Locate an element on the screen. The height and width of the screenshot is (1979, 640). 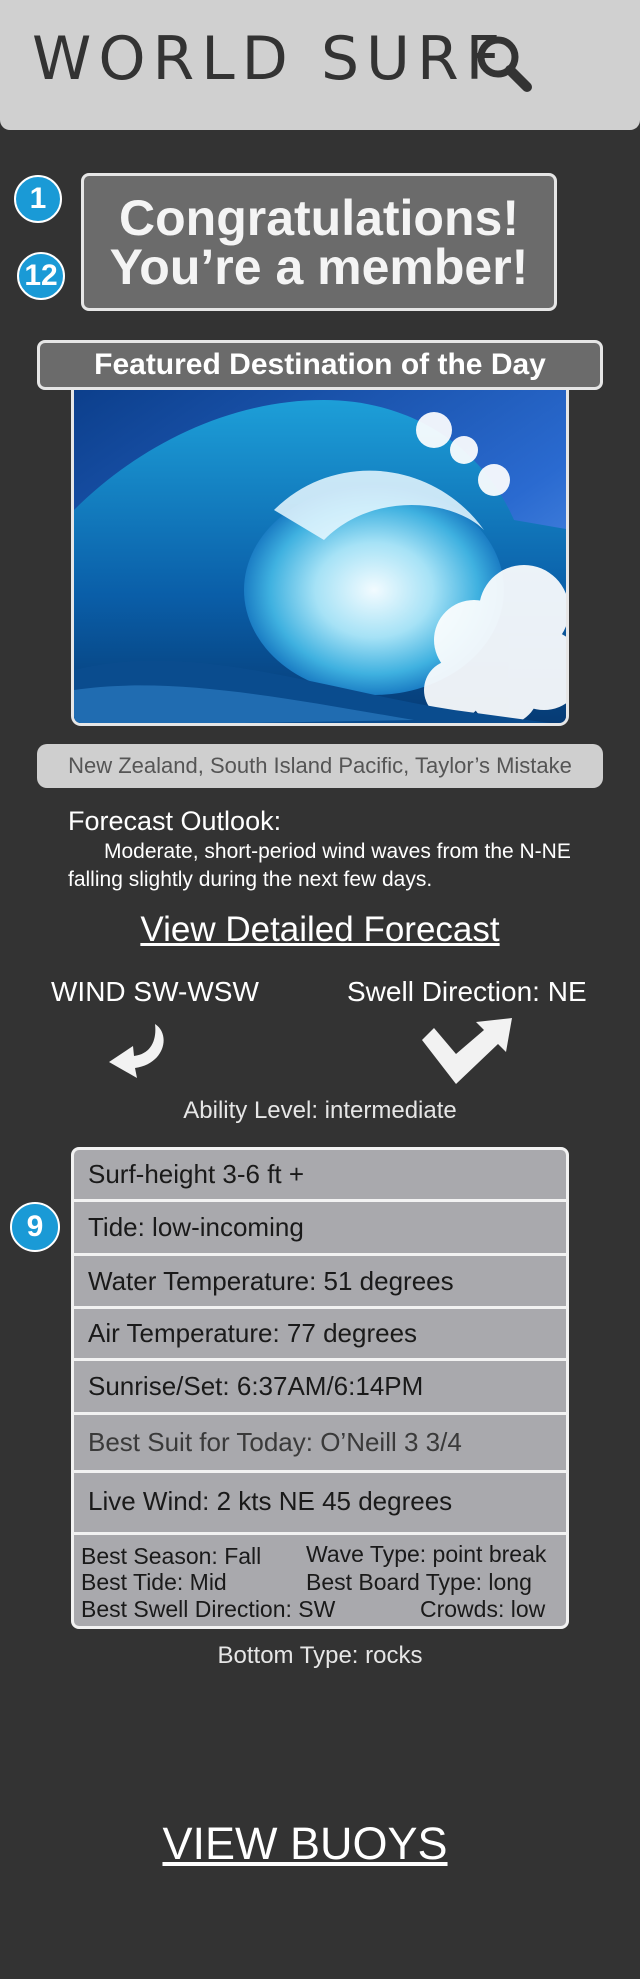
congrats-line-2: You’re a member! is located at coordinates (319, 267).